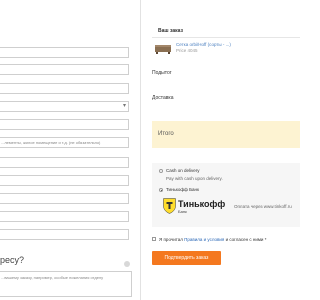  What do you see at coordinates (182, 211) in the screenshot?
I see `tinkoff-sub: Банк` at bounding box center [182, 211].